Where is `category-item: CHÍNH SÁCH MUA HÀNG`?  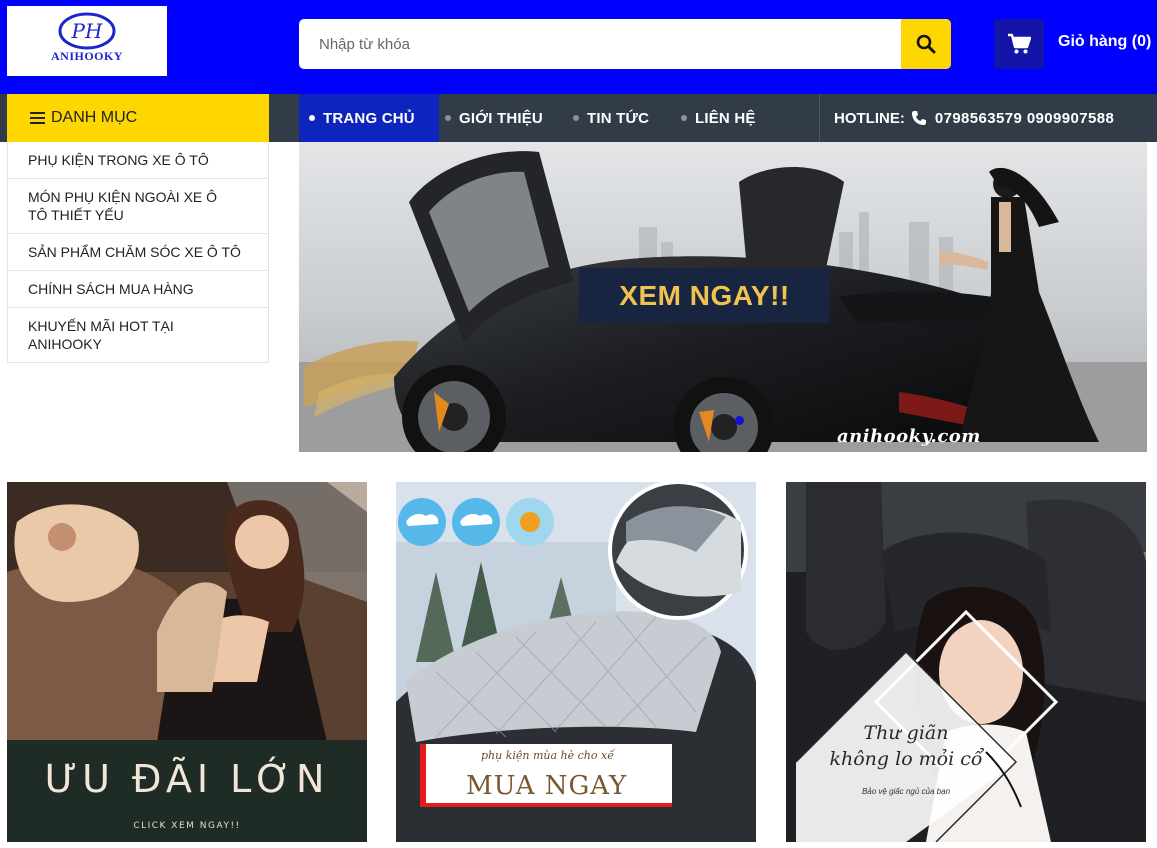
category-item: CHÍNH SÁCH MUA HÀNG is located at coordinates (138, 289).